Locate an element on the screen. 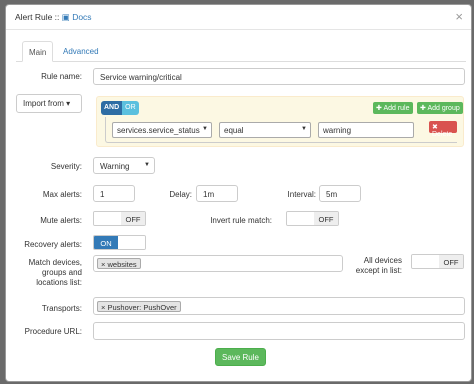 This screenshot has width=474, height=384. transports-label: Transports: is located at coordinates (61, 308).